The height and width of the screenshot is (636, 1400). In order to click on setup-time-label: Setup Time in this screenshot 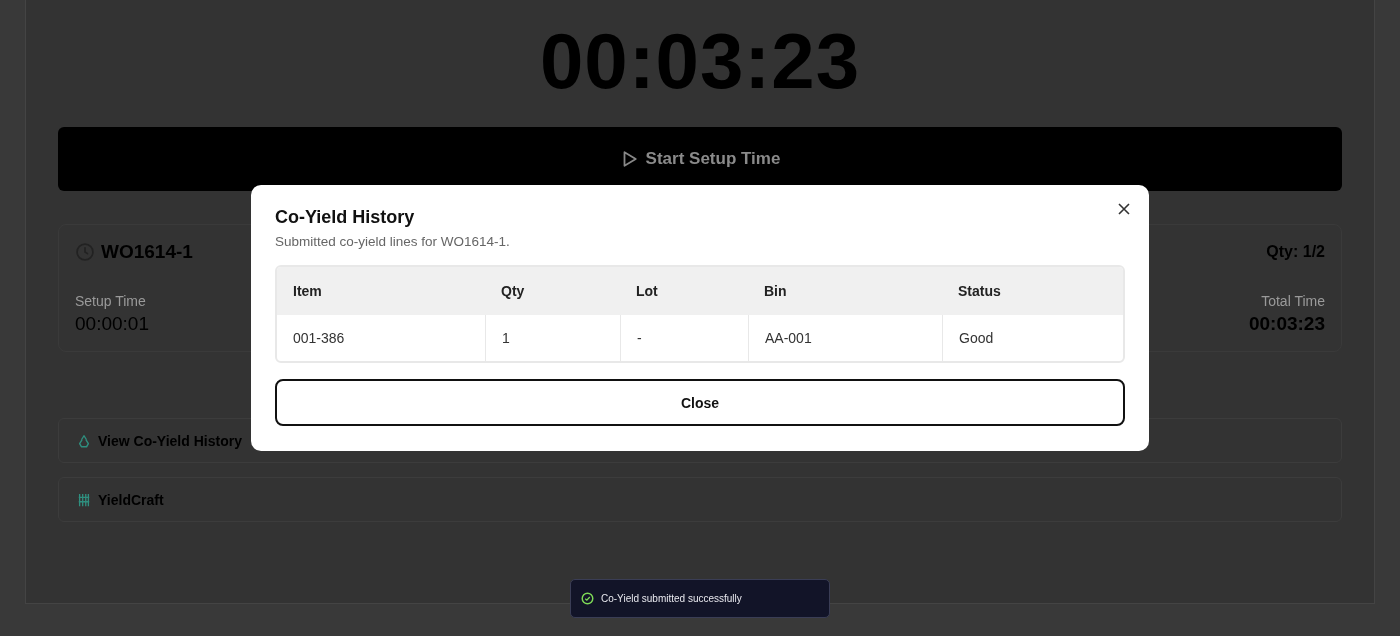, I will do `click(111, 301)`.